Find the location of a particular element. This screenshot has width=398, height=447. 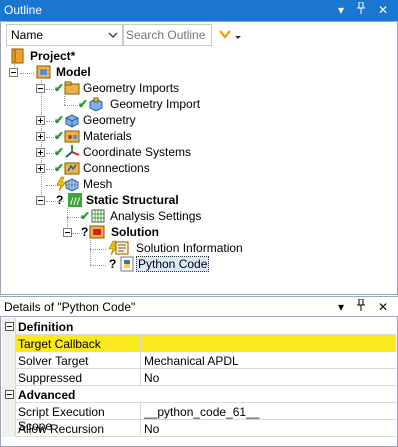

property-key: Allow Recursion is located at coordinates (78, 428).